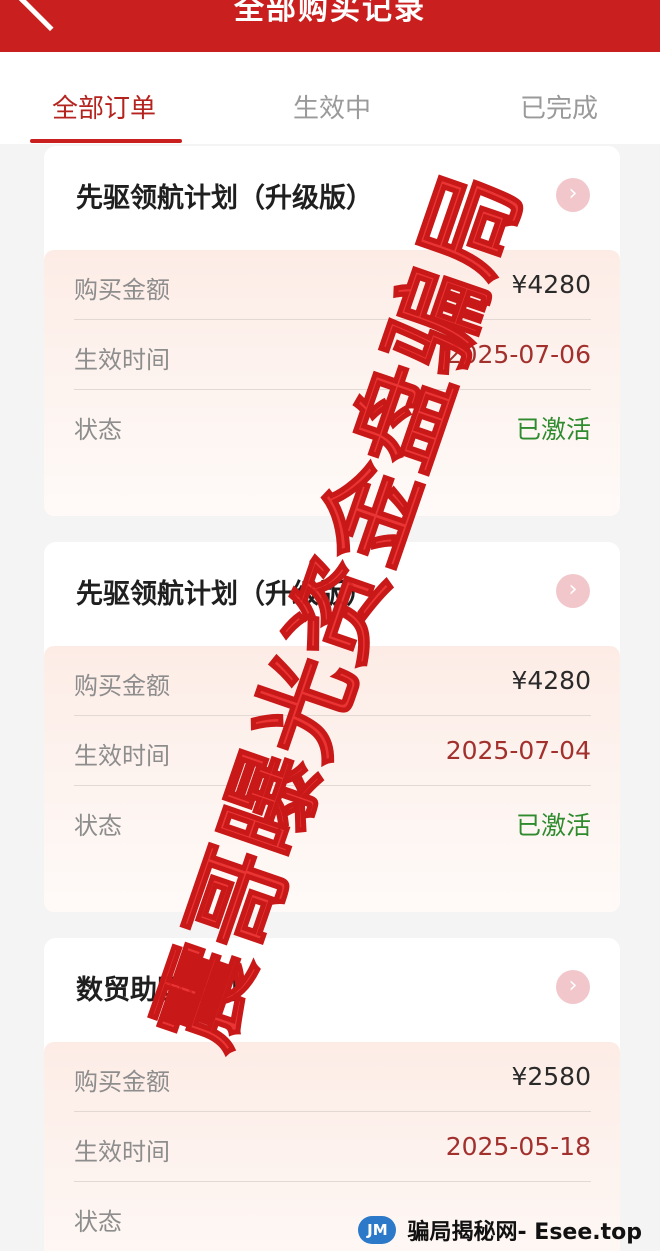  I want to click on order-title: 先驱领航计划（升级版）, so click(224, 198).